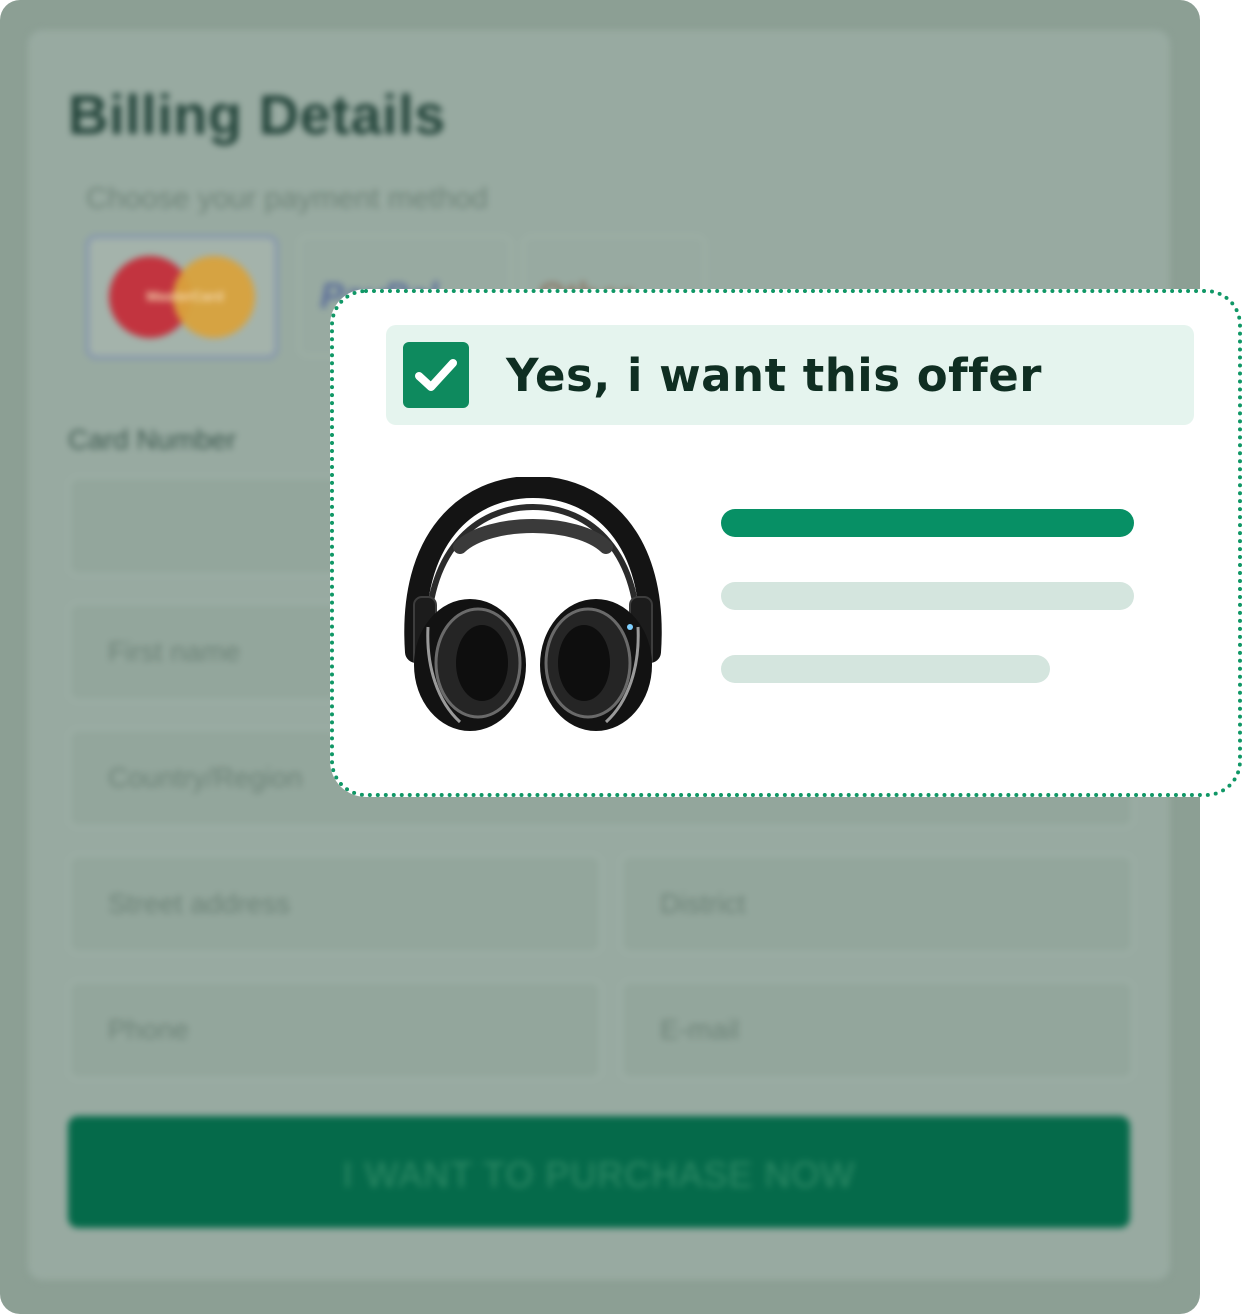 This screenshot has width=1250, height=1314. I want to click on card-number-label: Card Number, so click(152, 439).